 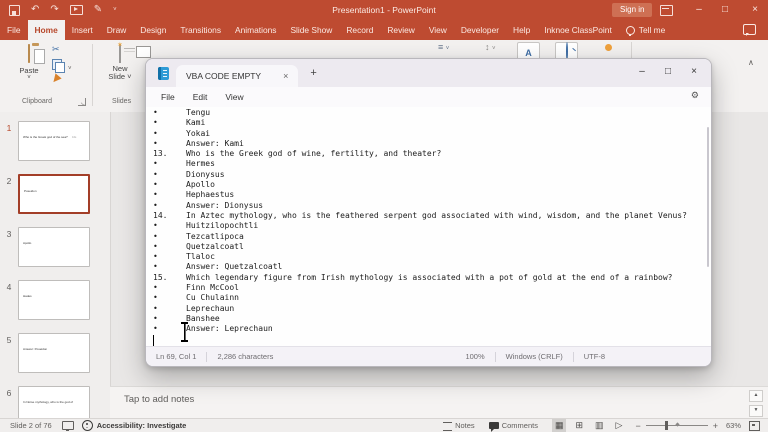 I want to click on display-settings-icon, so click(x=67, y=426).